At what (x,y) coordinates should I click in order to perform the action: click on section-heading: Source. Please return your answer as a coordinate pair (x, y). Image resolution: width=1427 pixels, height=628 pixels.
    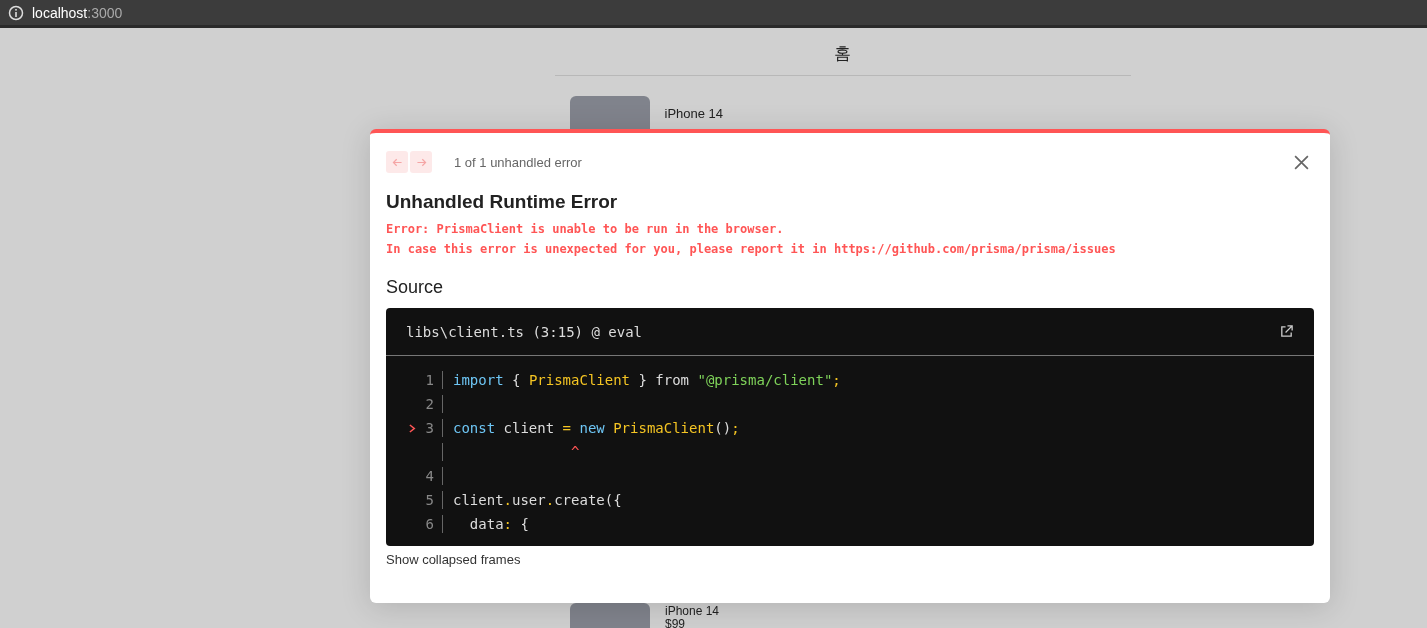
    Looking at the image, I should click on (415, 287).